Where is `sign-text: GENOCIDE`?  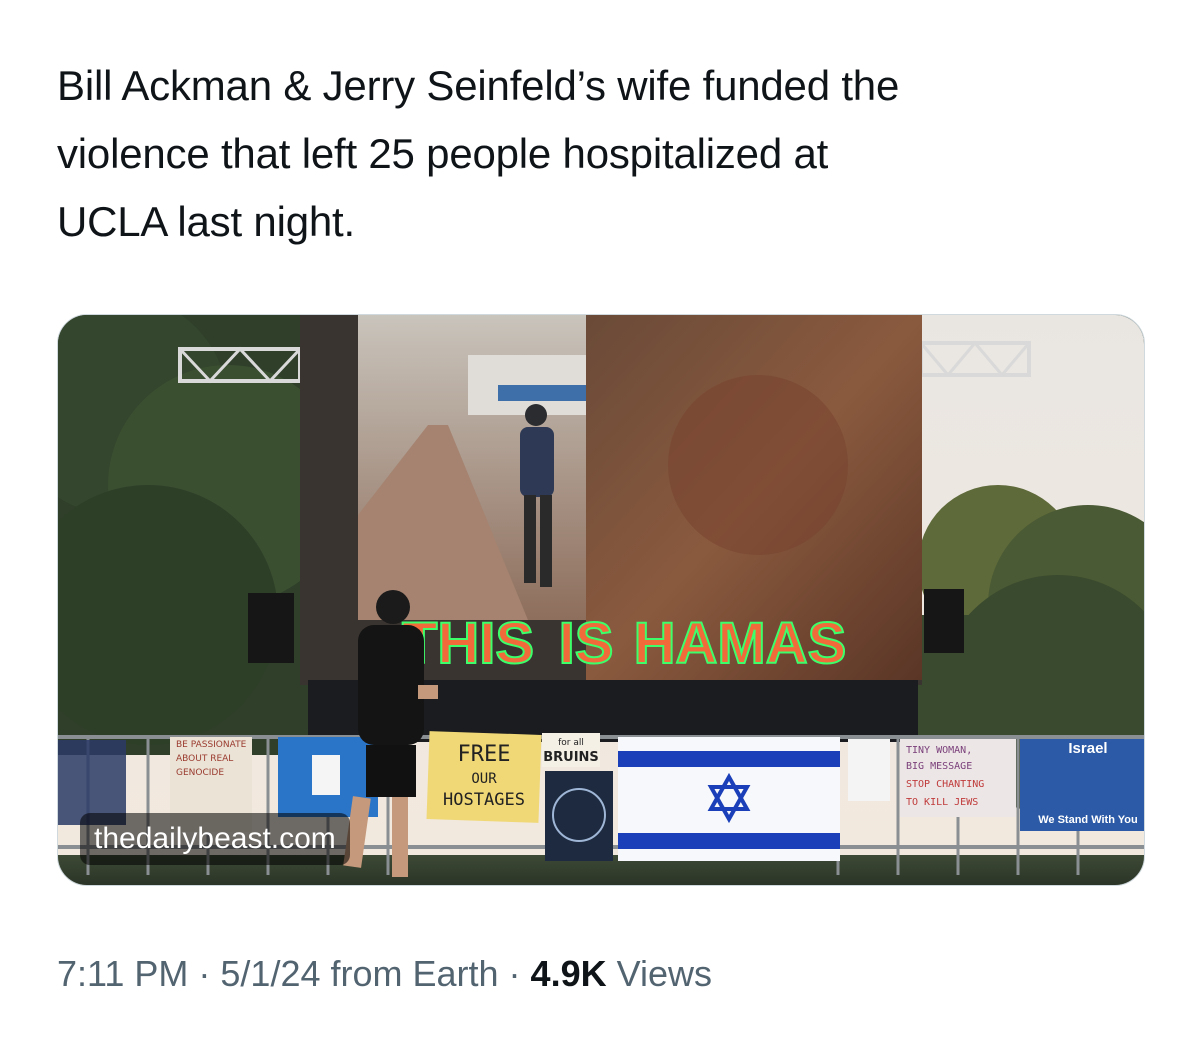 sign-text: GENOCIDE is located at coordinates (200, 773).